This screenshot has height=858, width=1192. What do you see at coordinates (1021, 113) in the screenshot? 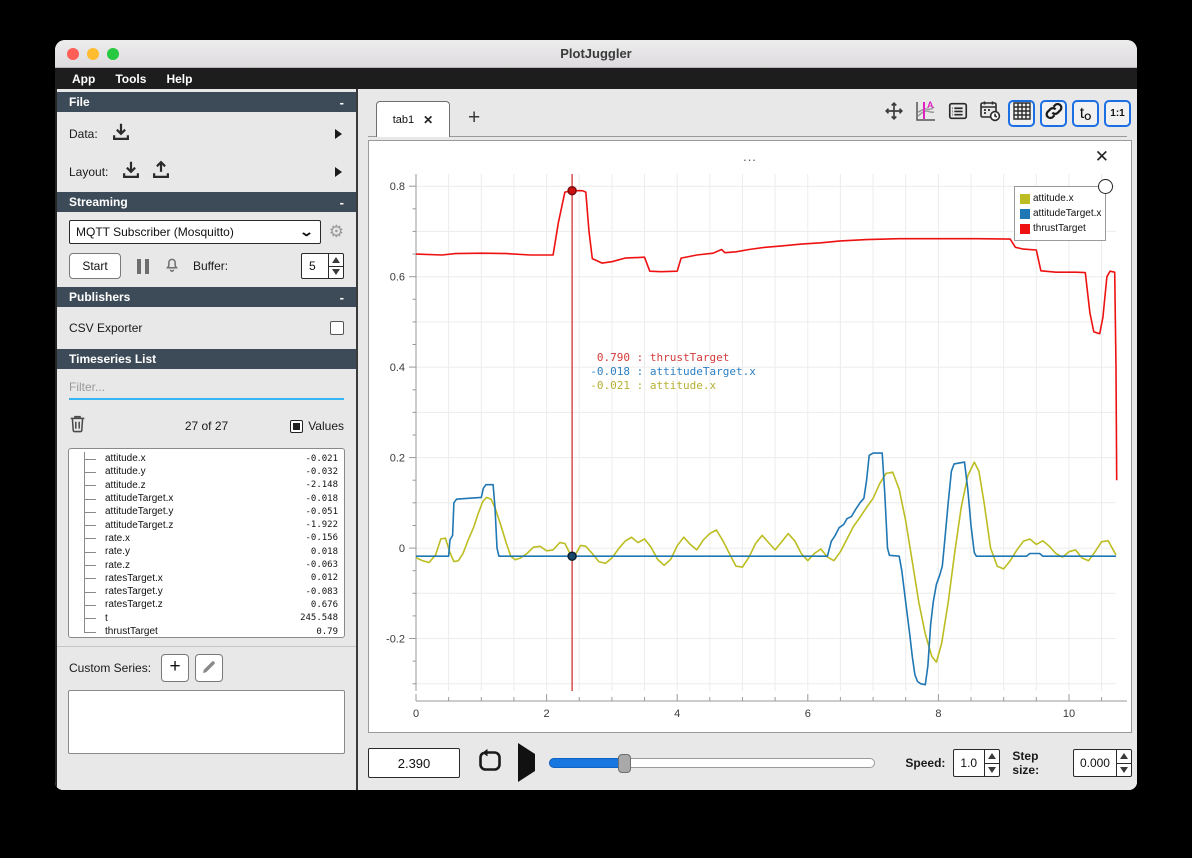
I see `grid-view-button` at bounding box center [1021, 113].